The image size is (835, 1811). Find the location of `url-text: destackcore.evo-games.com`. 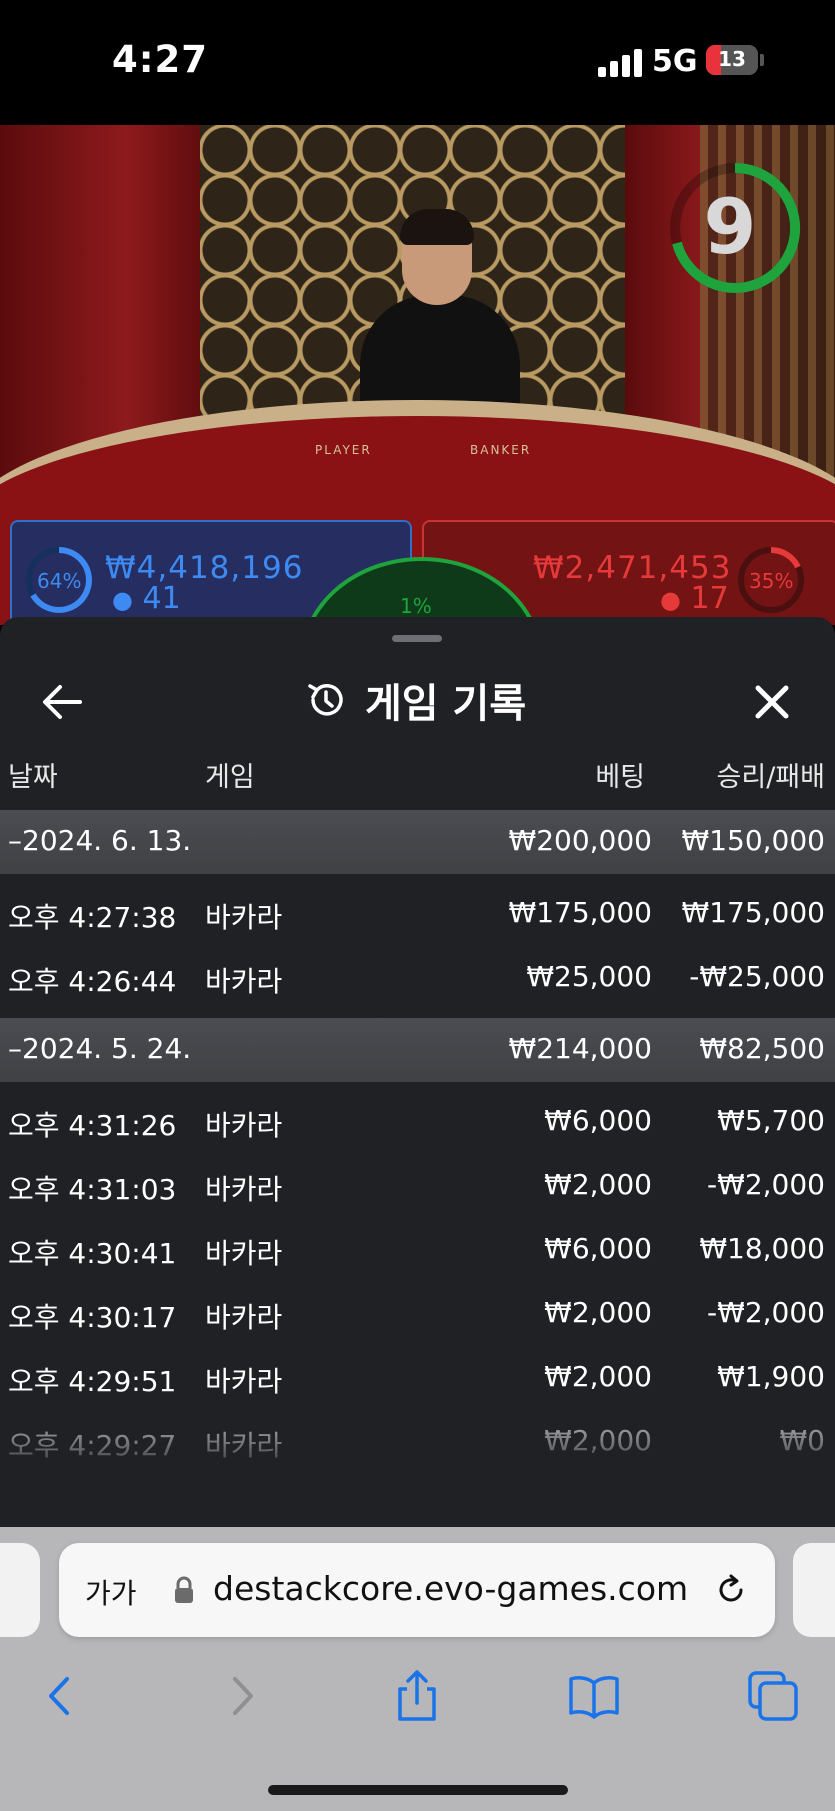

url-text: destackcore.evo-games.com is located at coordinates (450, 1588).